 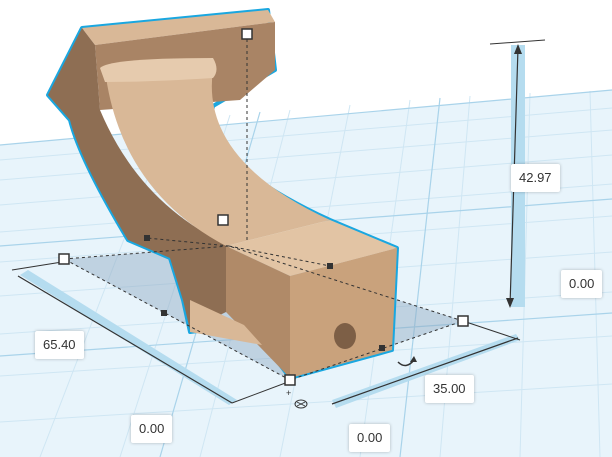 I want to click on length-value: 65.40, so click(x=59, y=345).